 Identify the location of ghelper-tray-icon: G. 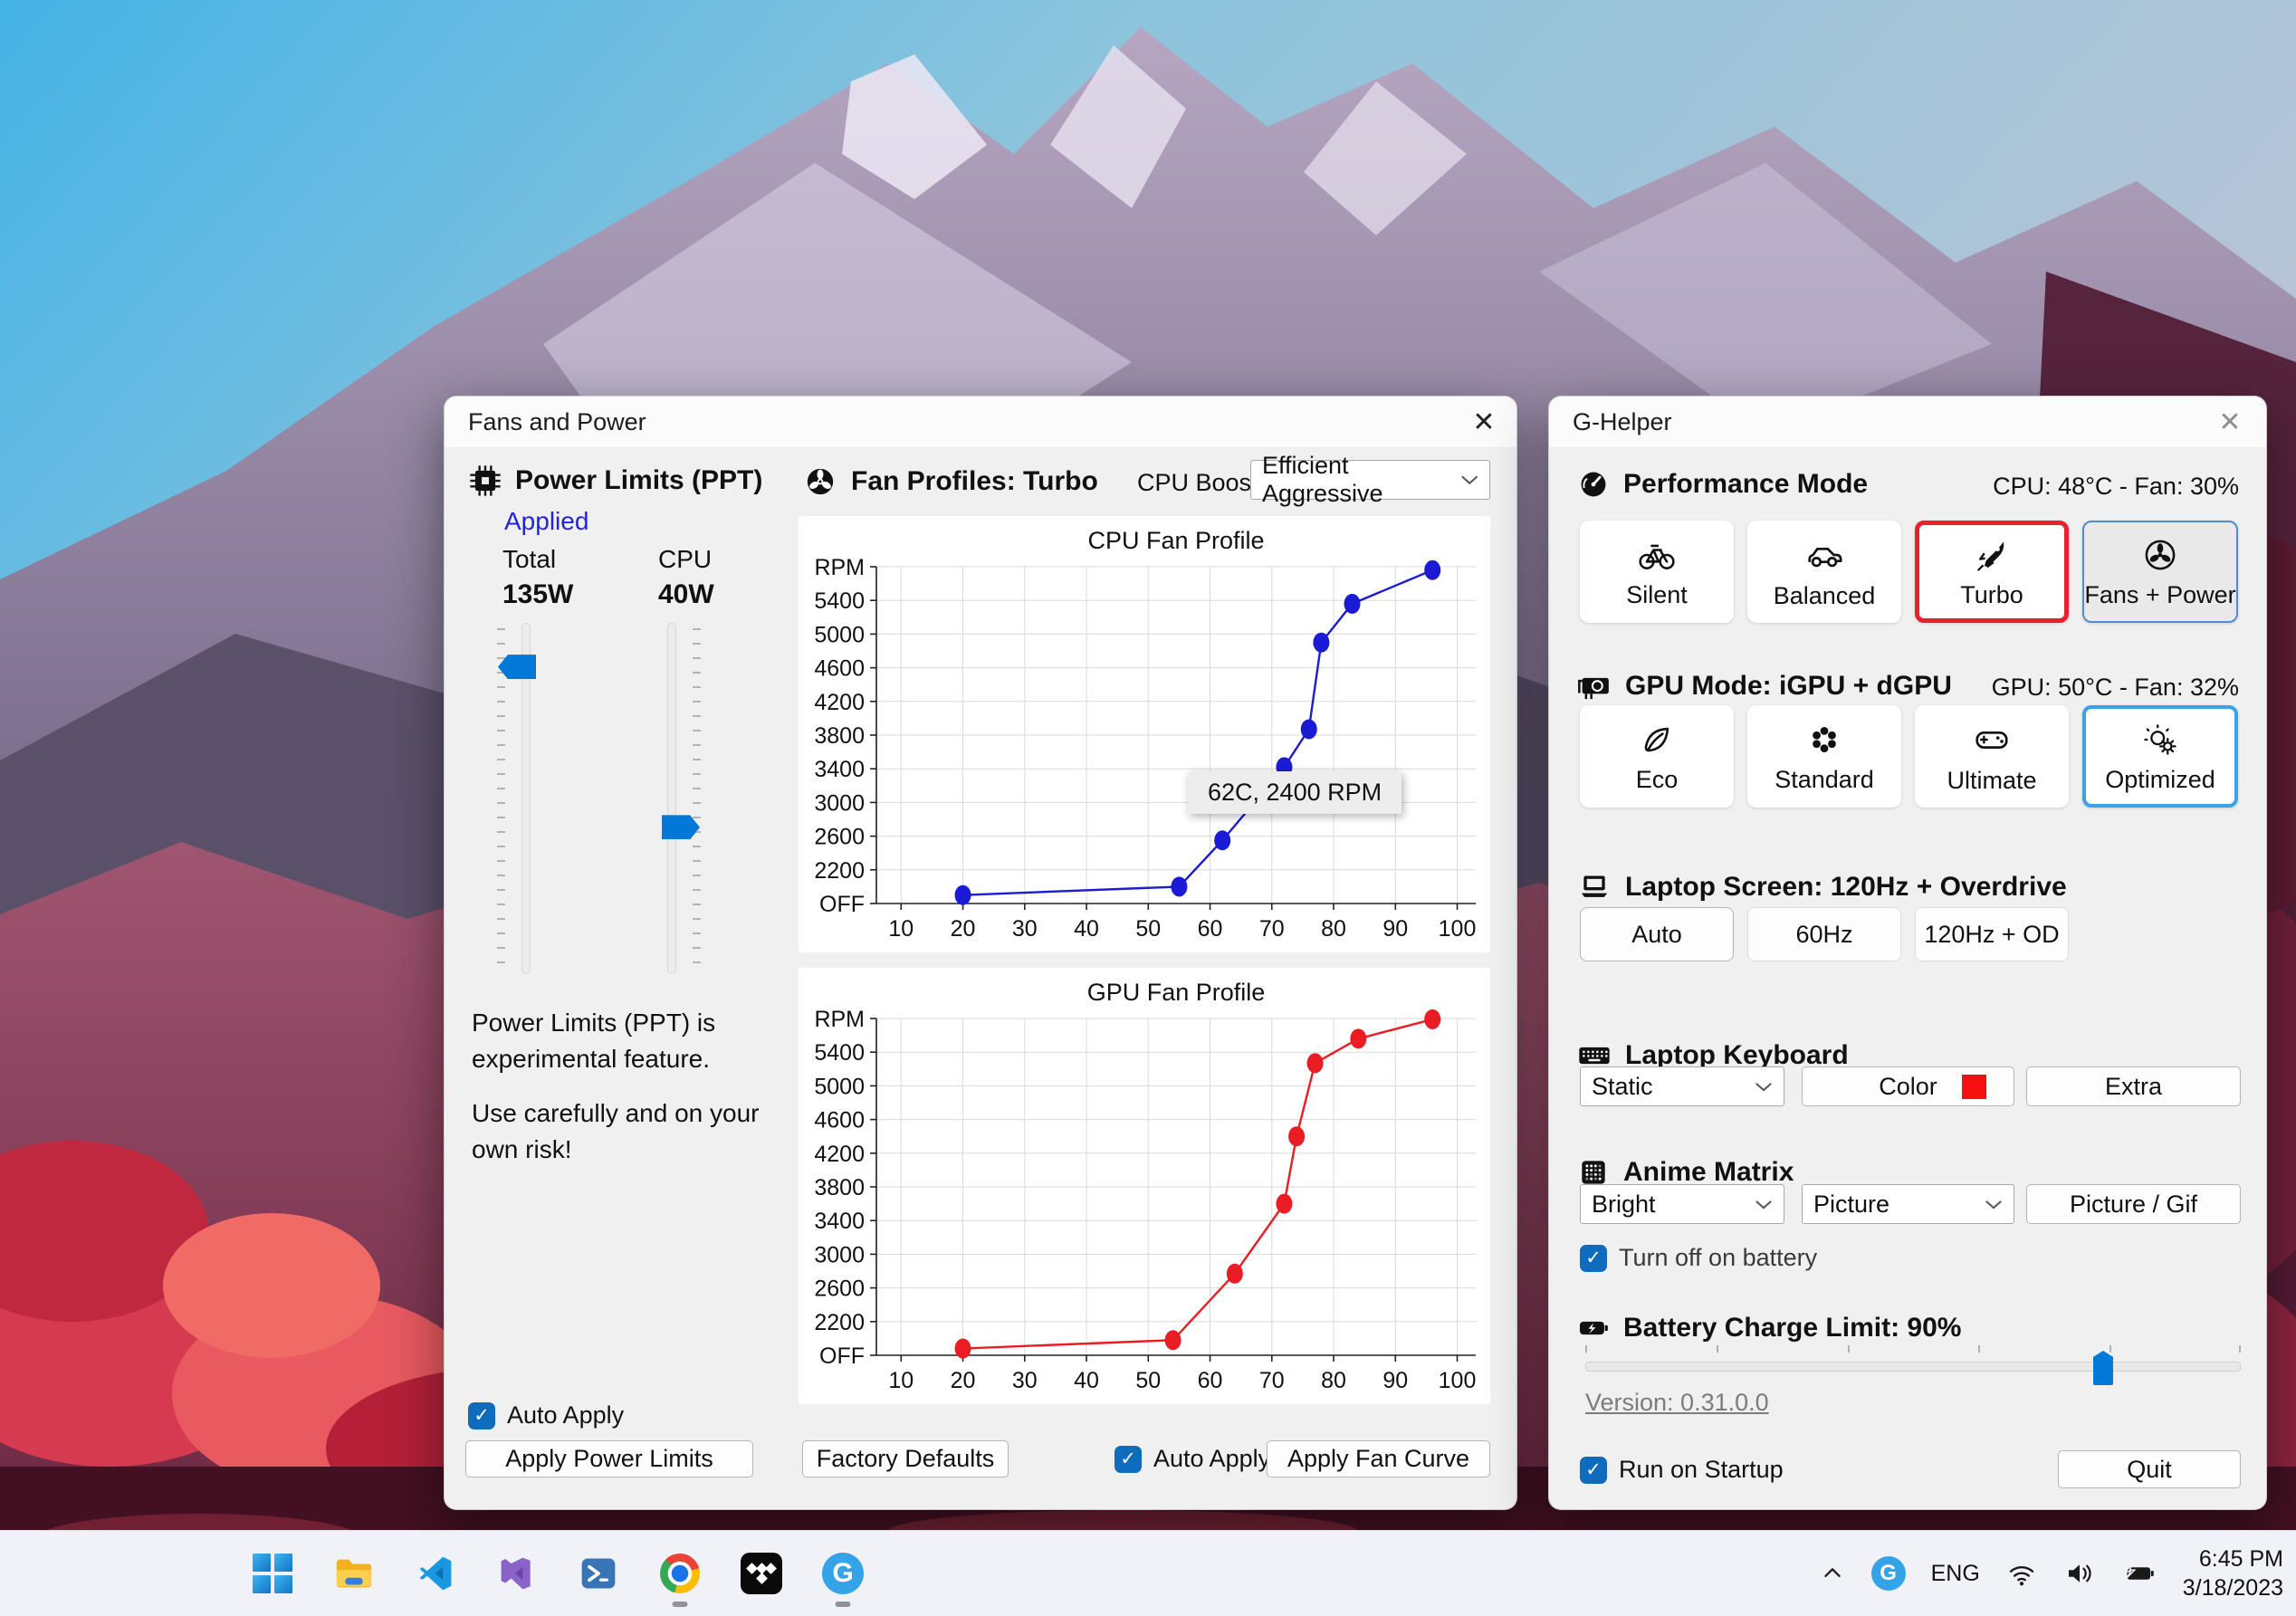
(1888, 1574).